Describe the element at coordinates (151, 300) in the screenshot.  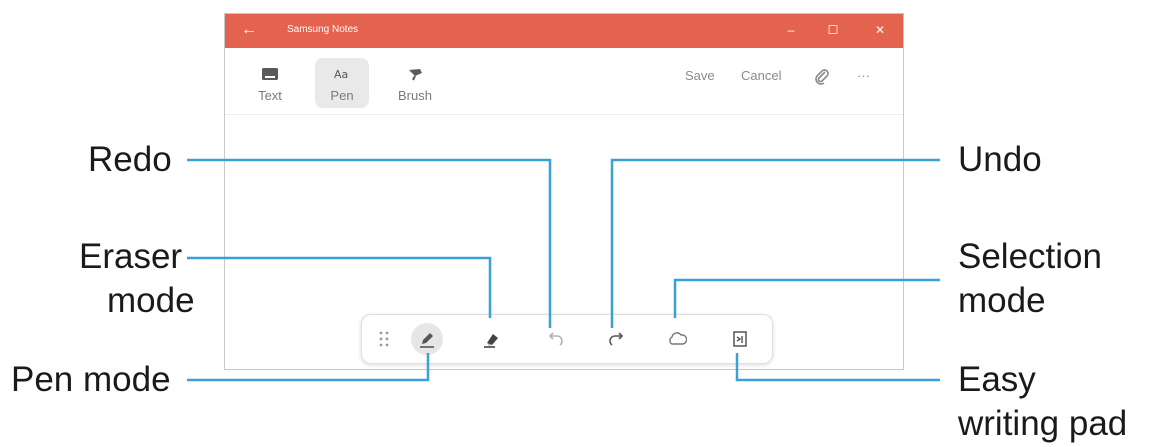
I see `callout-eraser-line2: mode` at that location.